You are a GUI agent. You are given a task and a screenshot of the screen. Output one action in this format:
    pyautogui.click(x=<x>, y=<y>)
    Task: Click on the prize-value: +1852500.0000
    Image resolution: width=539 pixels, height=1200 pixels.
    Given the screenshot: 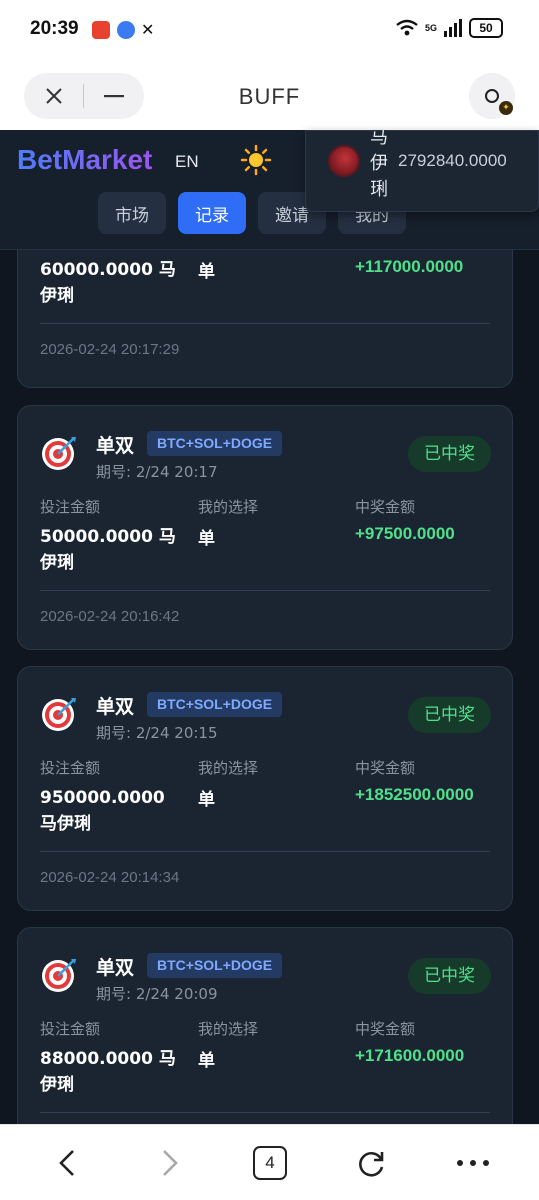 What is the action you would take?
    pyautogui.click(x=414, y=794)
    